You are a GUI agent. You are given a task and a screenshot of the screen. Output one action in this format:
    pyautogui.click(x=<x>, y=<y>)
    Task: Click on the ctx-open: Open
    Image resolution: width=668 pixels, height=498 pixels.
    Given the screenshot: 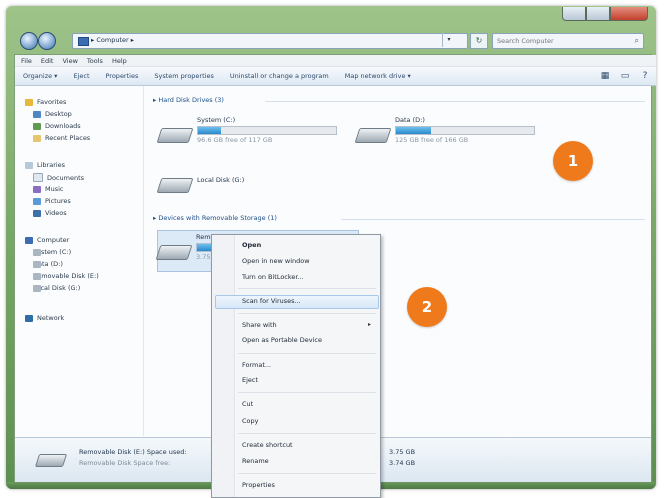 What is the action you would take?
    pyautogui.click(x=251, y=245)
    